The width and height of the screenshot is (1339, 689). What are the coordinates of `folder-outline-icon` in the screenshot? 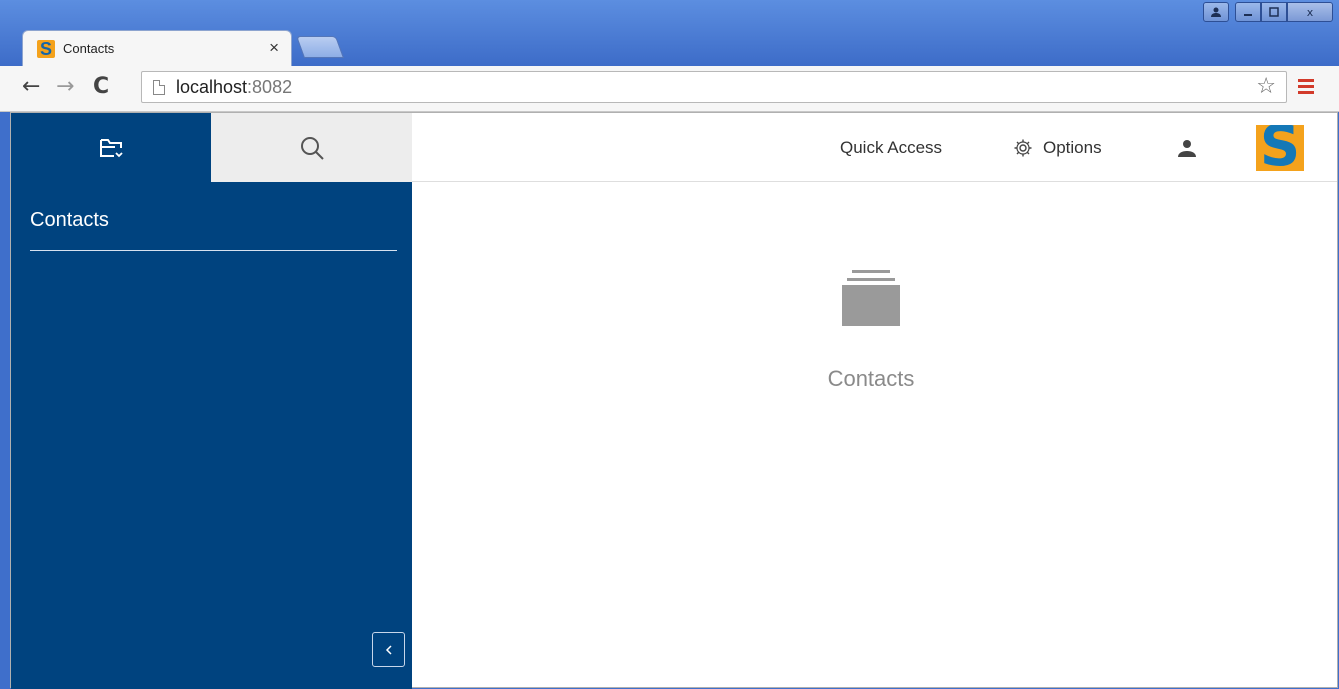 It's located at (111, 147).